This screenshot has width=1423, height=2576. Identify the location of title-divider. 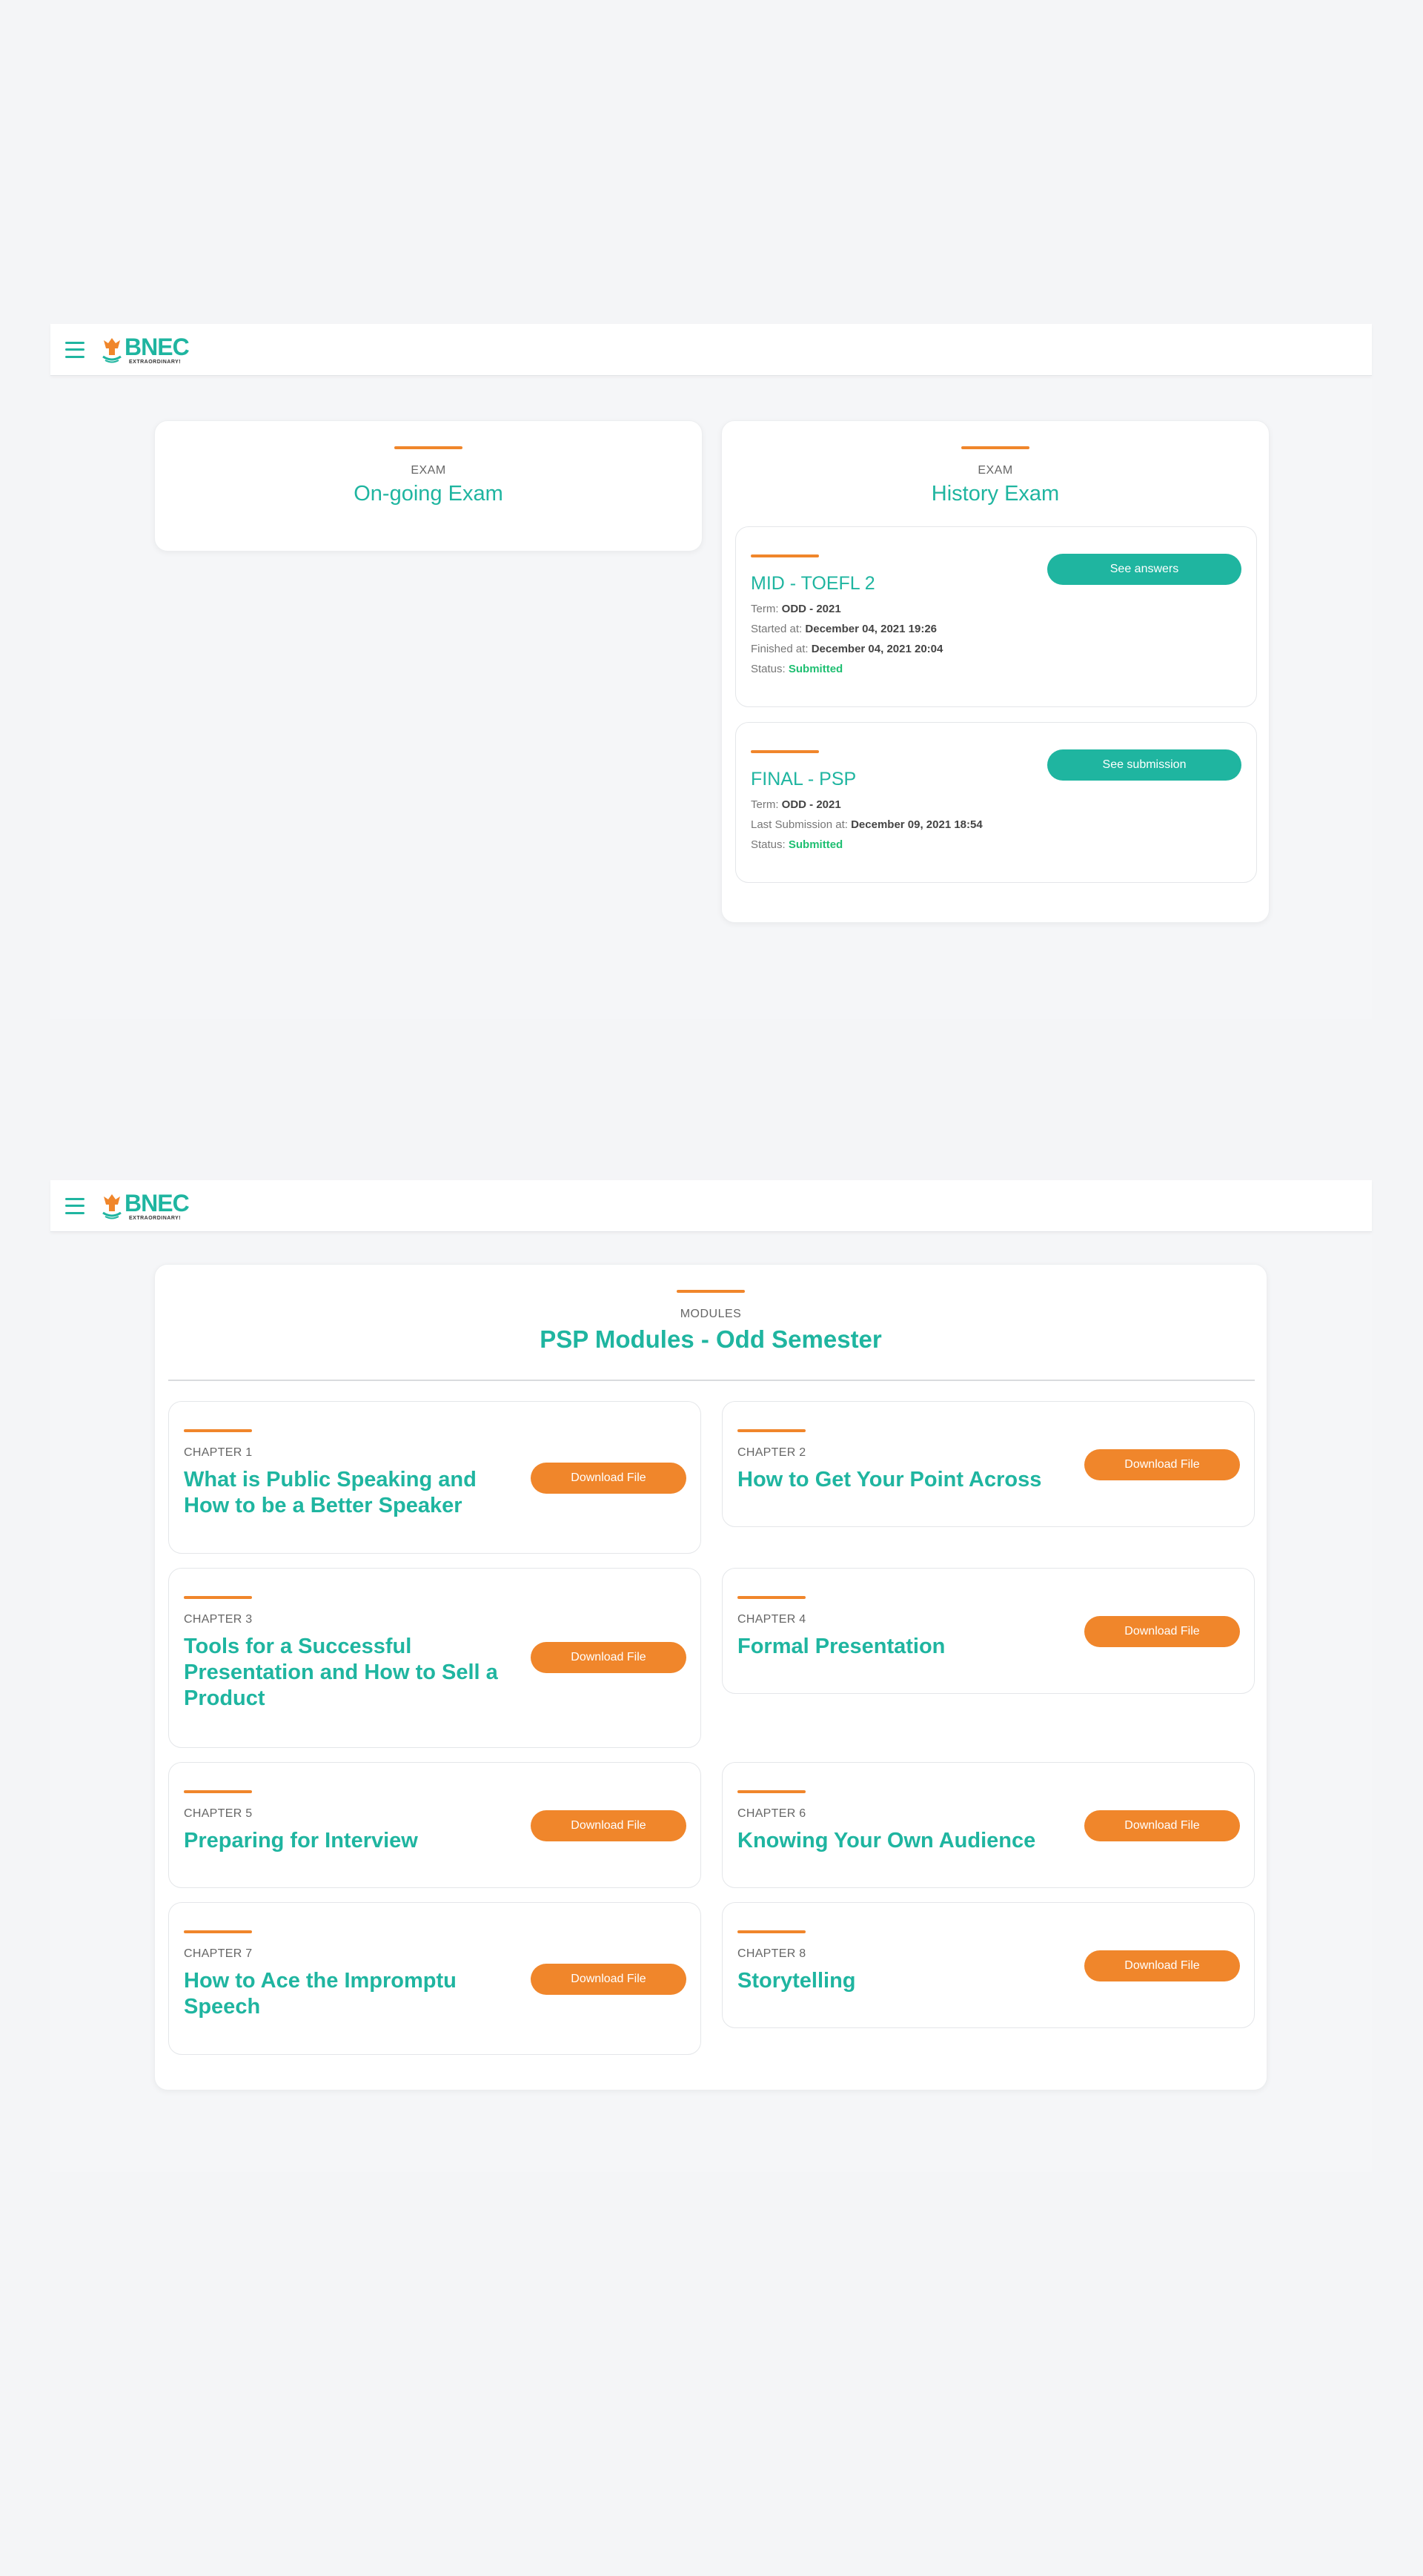
(711, 1380).